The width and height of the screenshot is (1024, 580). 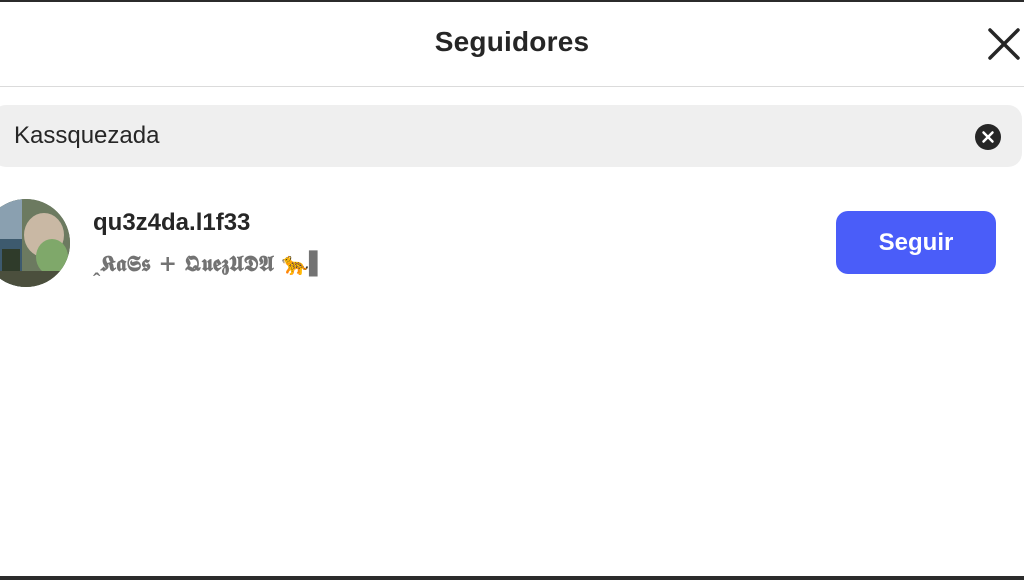 What do you see at coordinates (464, 136) in the screenshot?
I see `search-input` at bounding box center [464, 136].